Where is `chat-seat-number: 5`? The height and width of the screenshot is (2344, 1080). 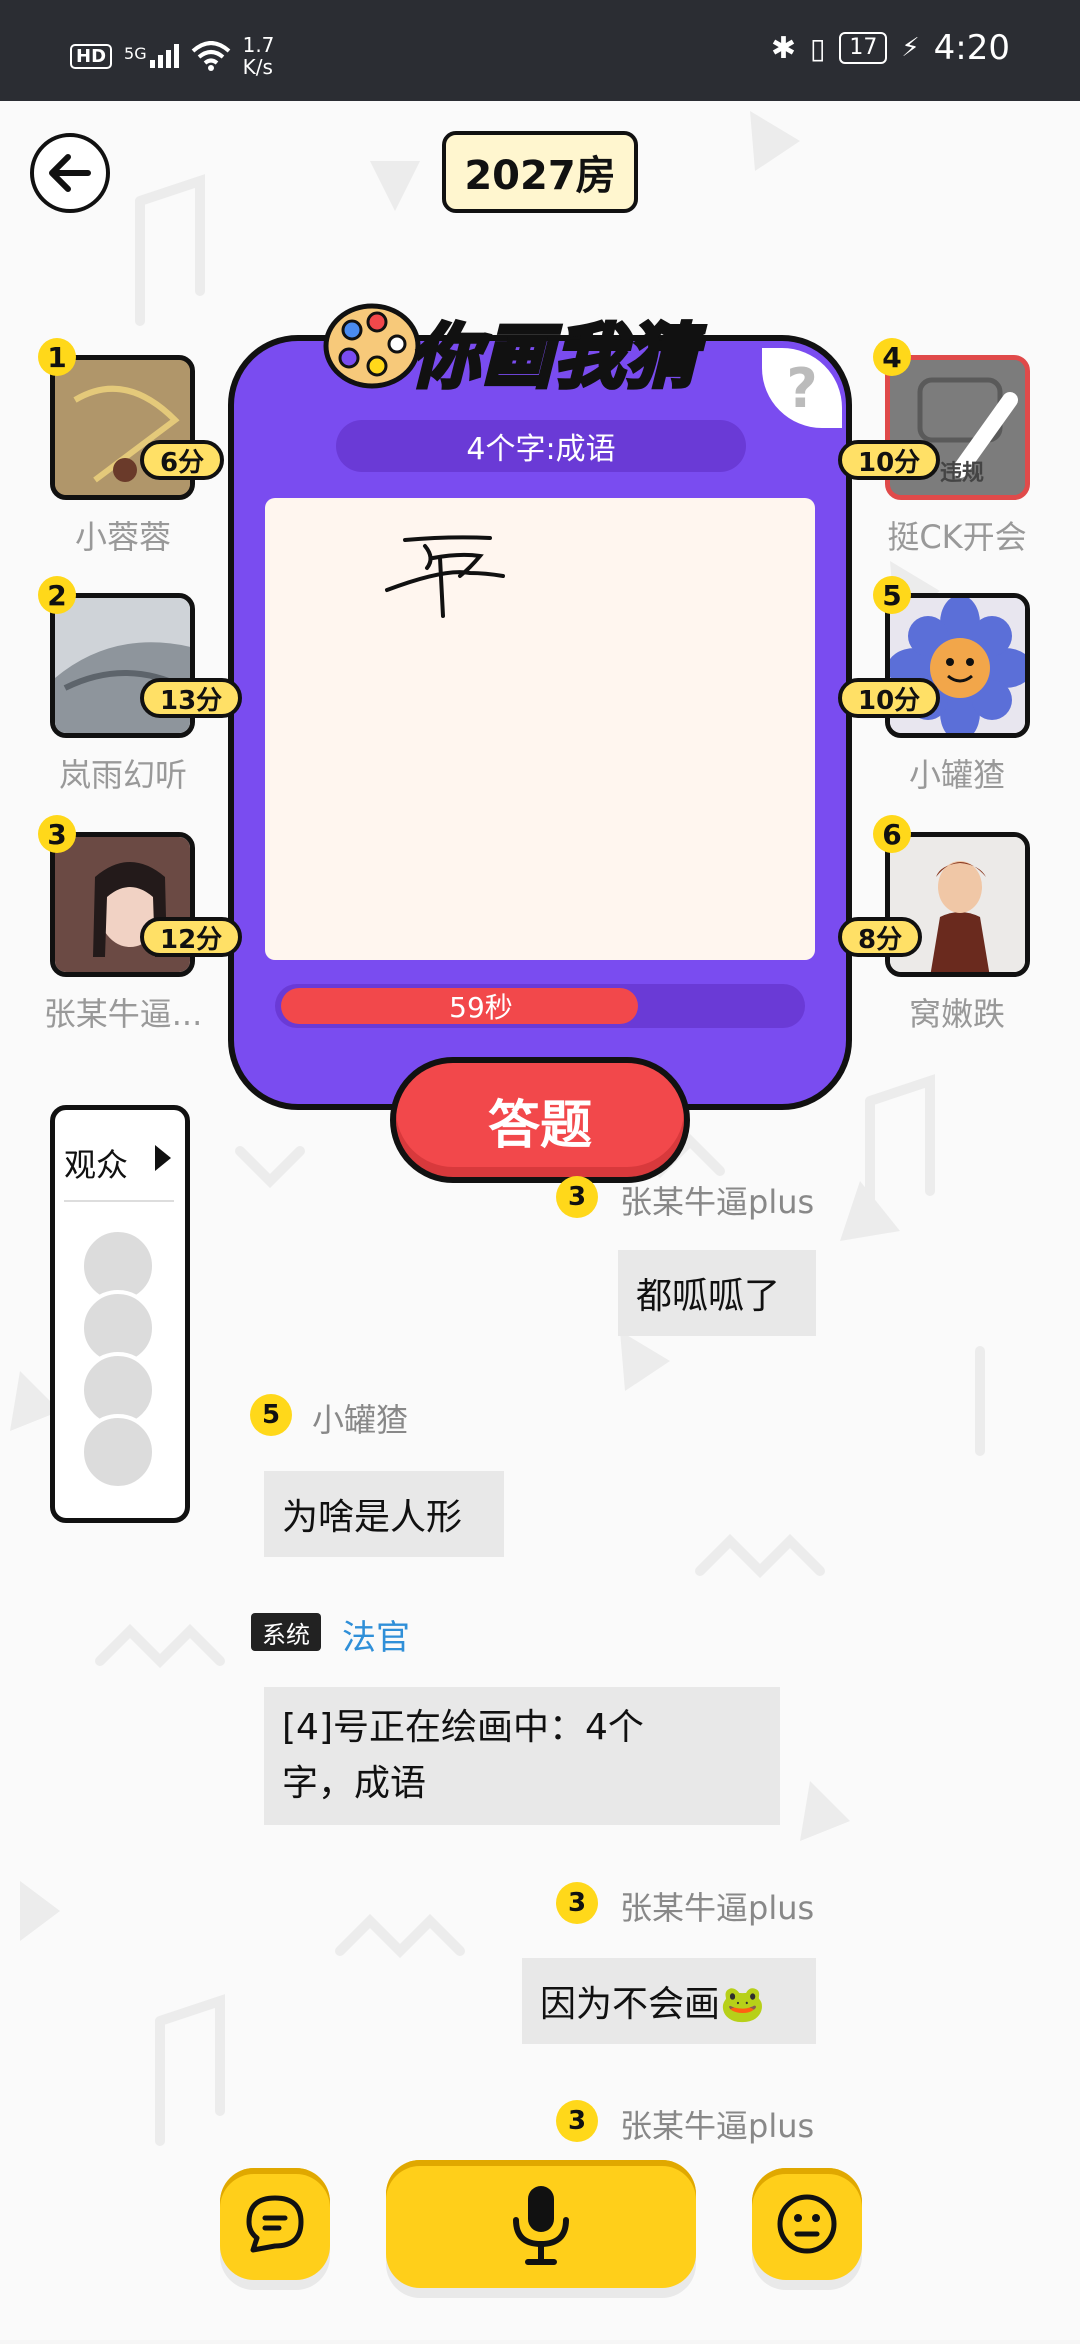 chat-seat-number: 5 is located at coordinates (271, 1415).